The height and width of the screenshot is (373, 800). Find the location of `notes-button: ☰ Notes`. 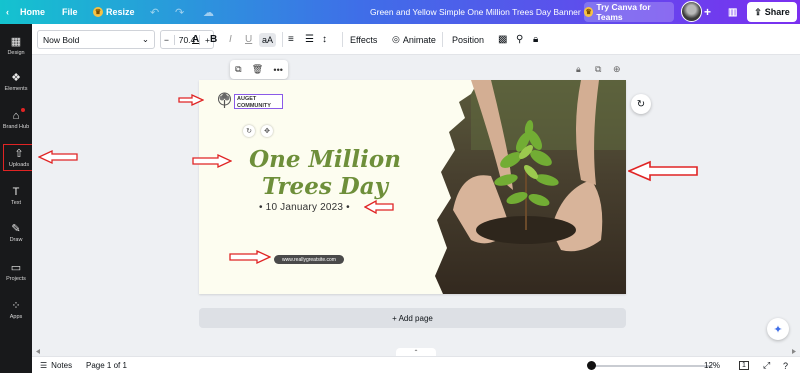

notes-button: ☰ Notes is located at coordinates (56, 365).